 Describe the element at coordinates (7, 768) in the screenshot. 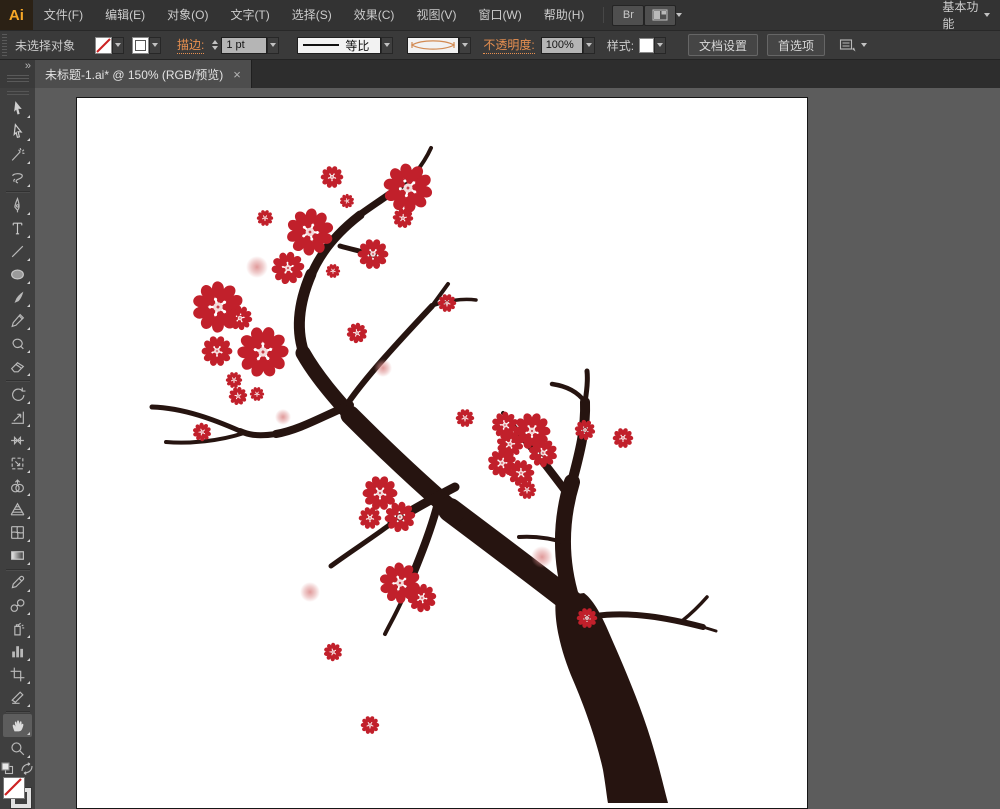

I see `default-fill-stroke-icon` at that location.